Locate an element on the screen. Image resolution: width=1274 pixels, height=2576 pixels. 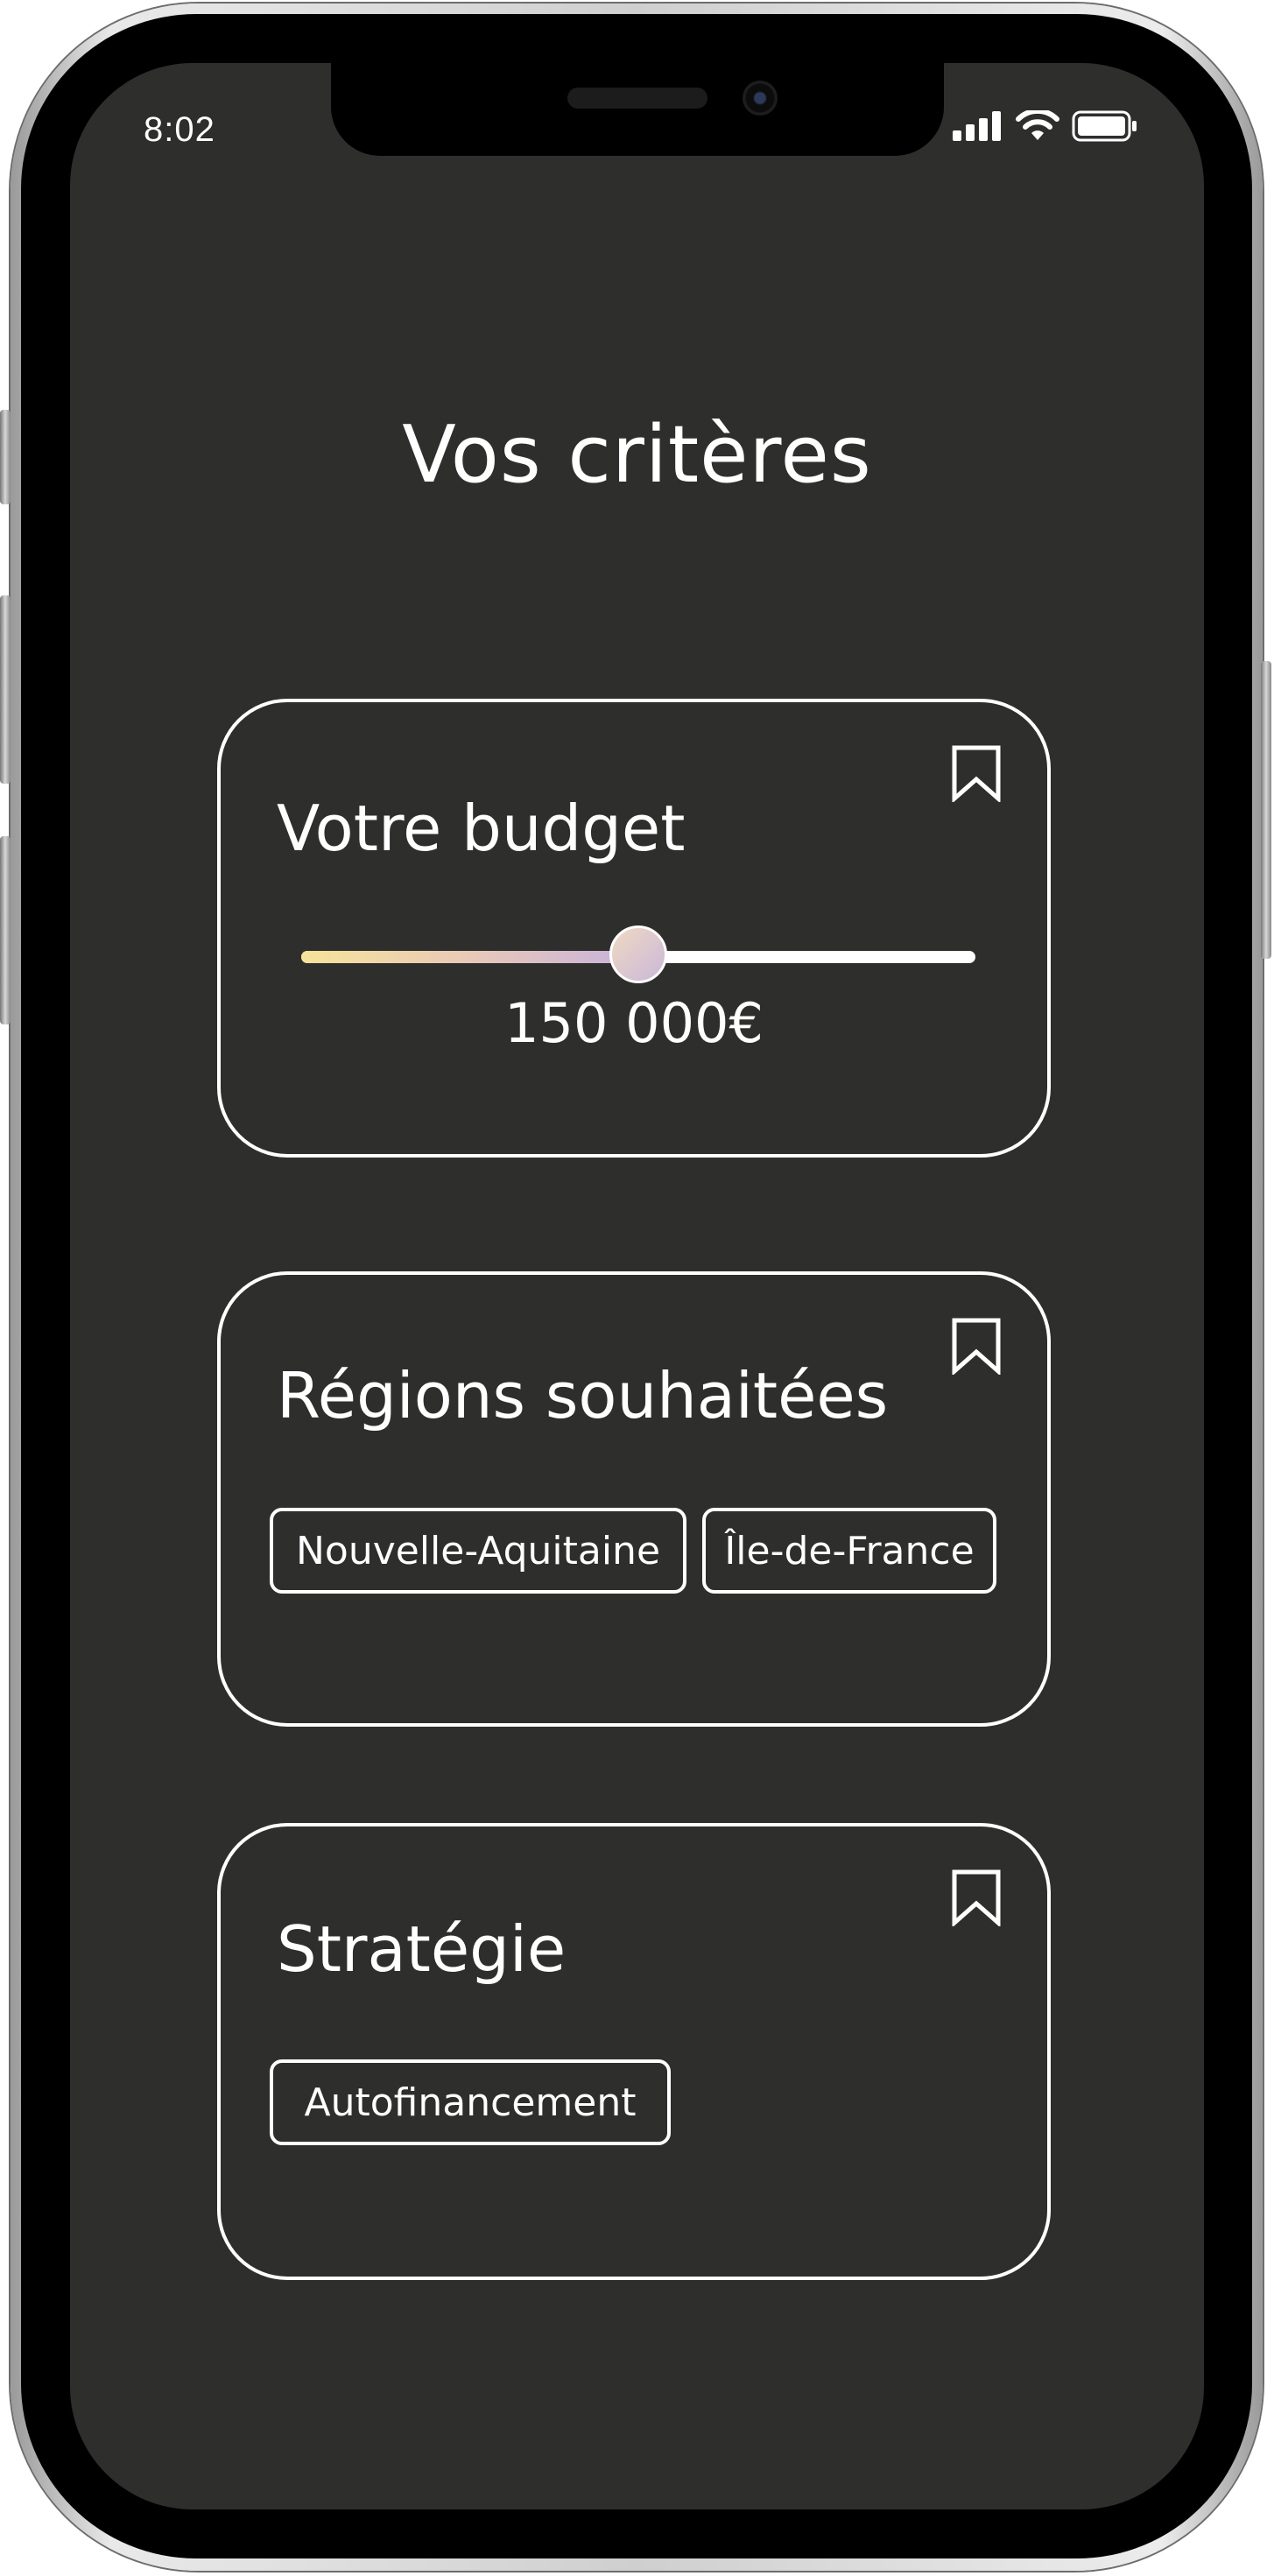
status-icons is located at coordinates (1045, 126).